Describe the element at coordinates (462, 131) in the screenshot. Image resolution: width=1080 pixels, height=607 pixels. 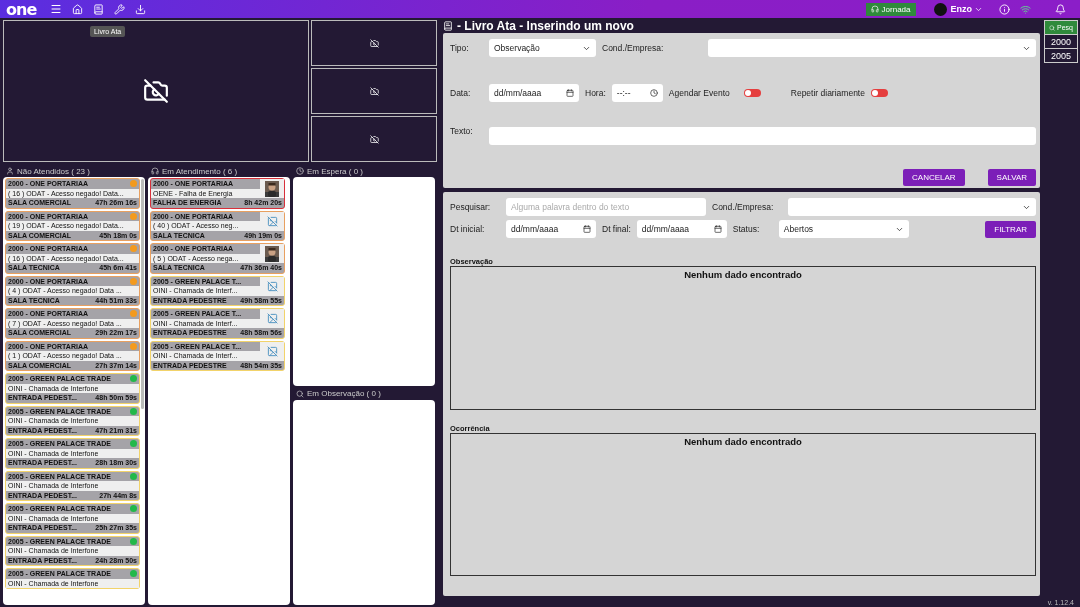
I see `field-label: Texto:` at that location.